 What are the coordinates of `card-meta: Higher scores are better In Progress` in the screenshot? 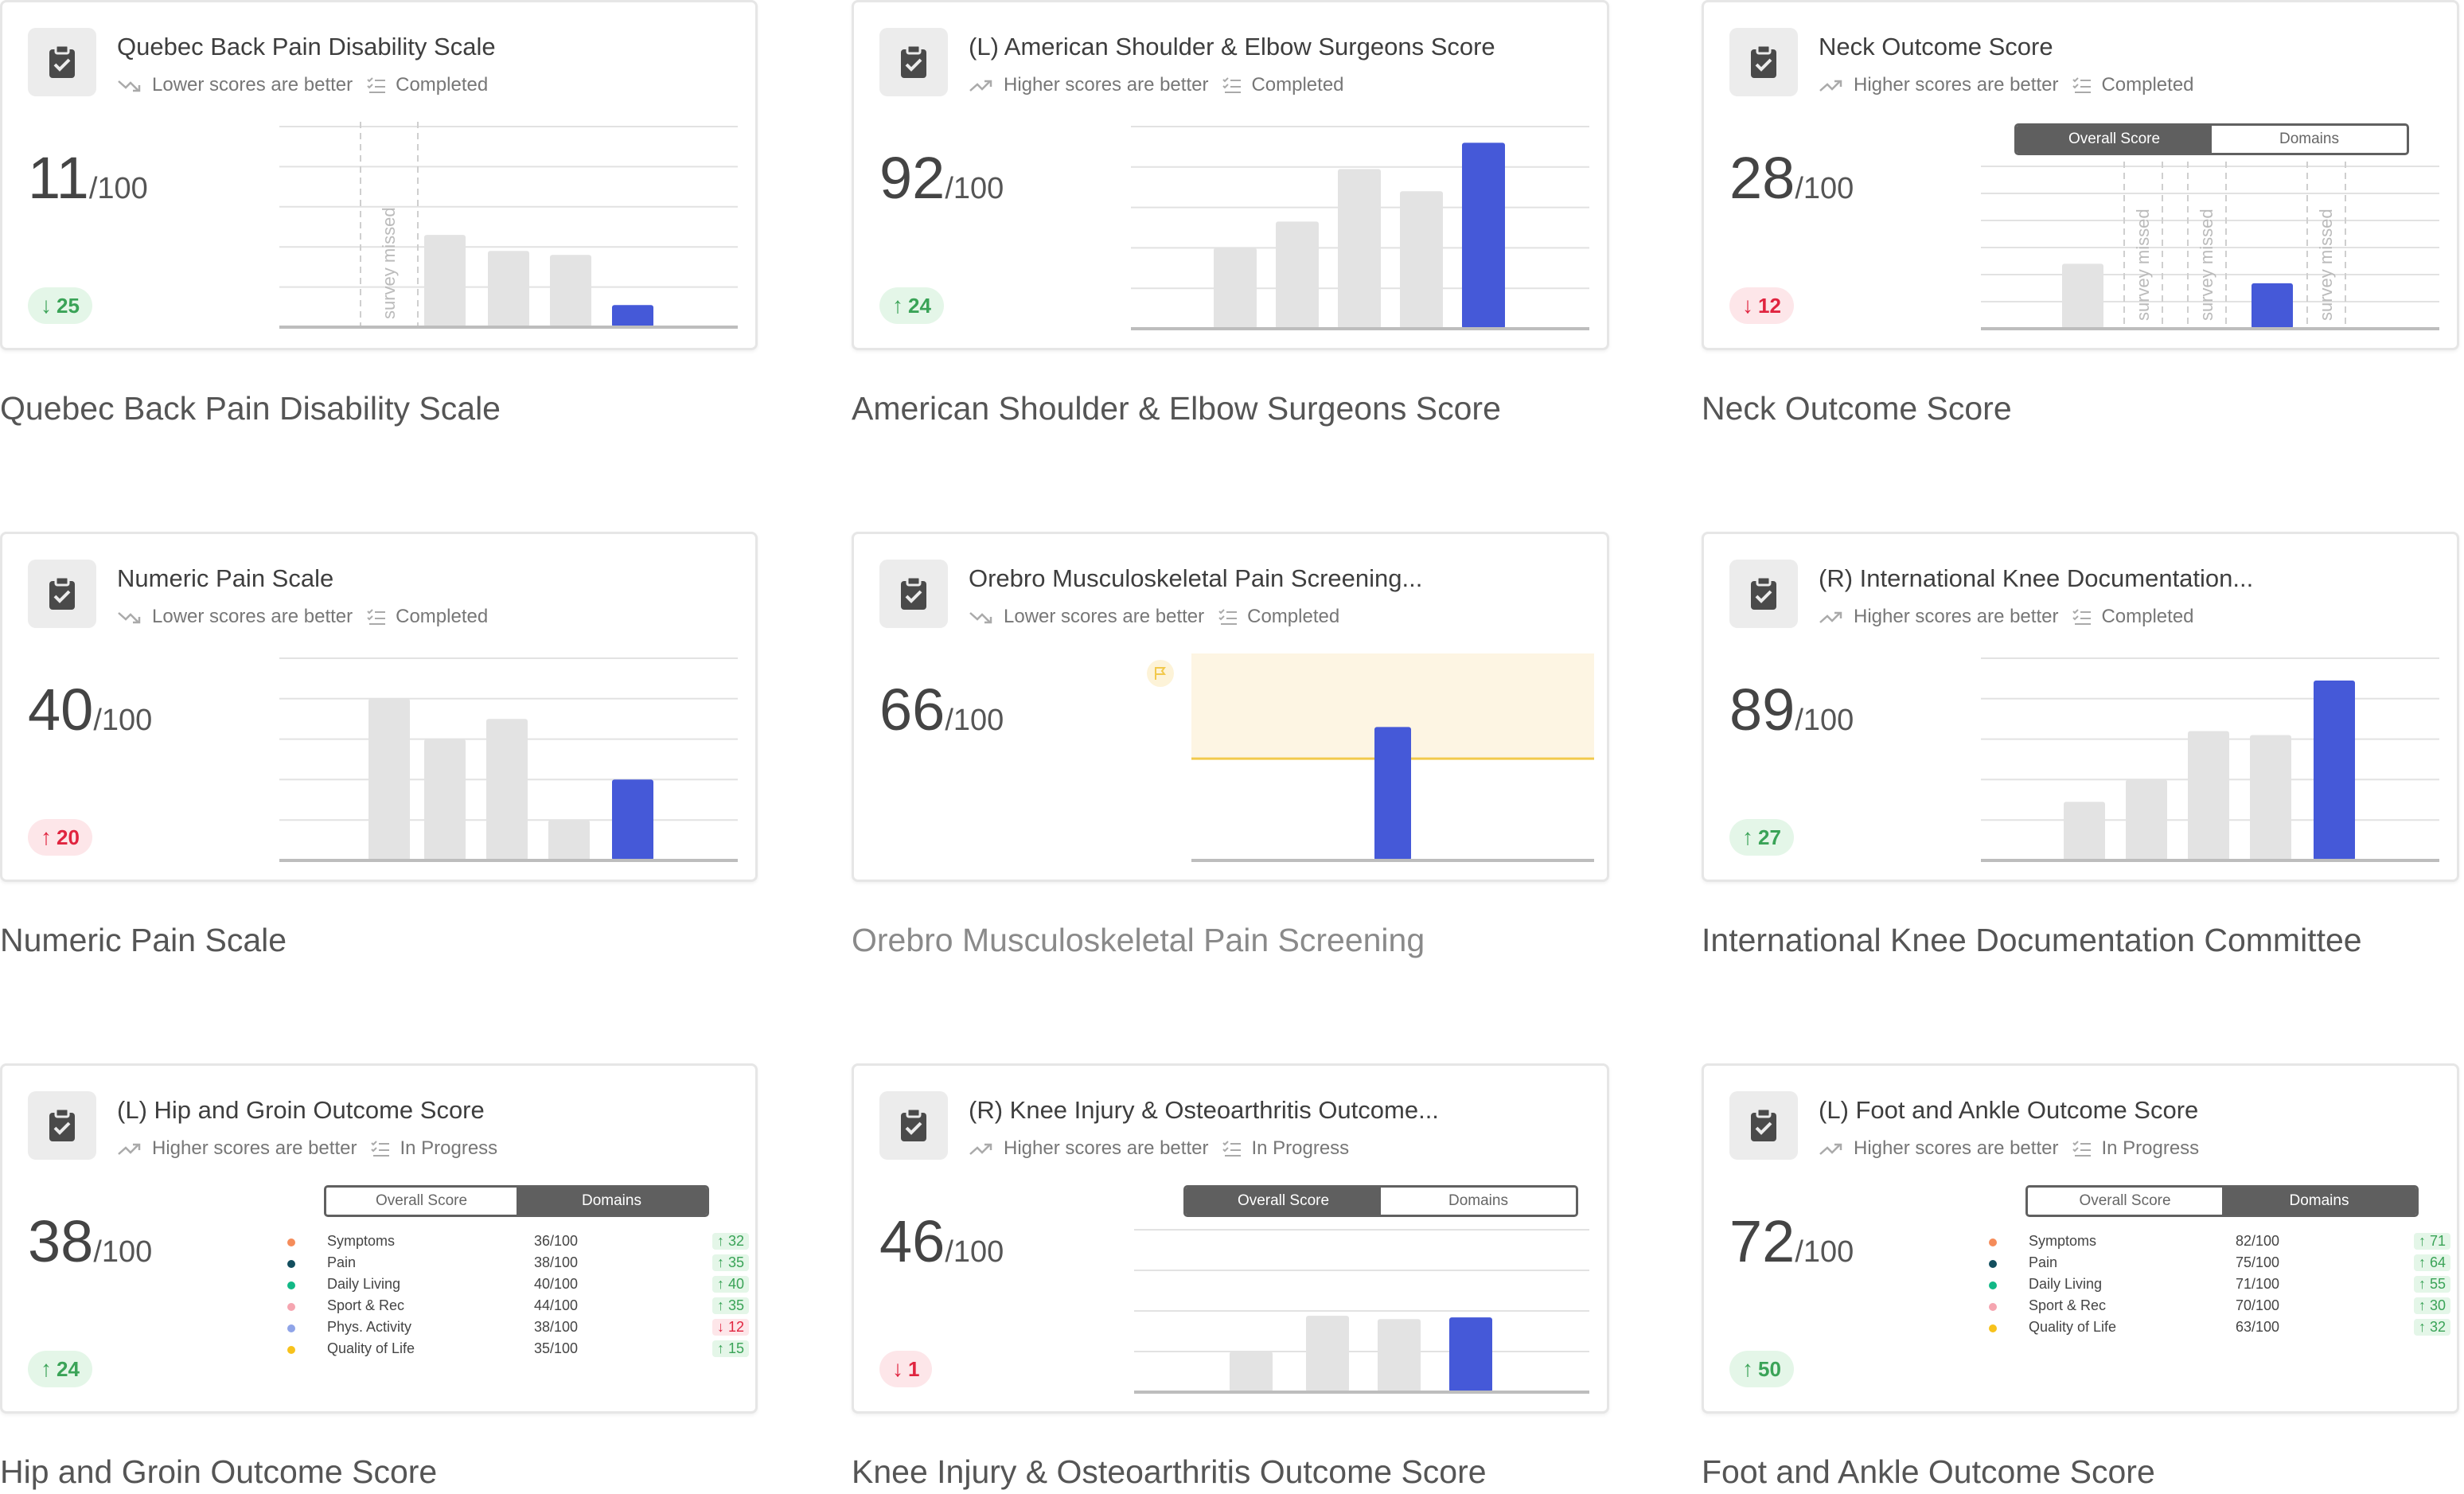 It's located at (1159, 1148).